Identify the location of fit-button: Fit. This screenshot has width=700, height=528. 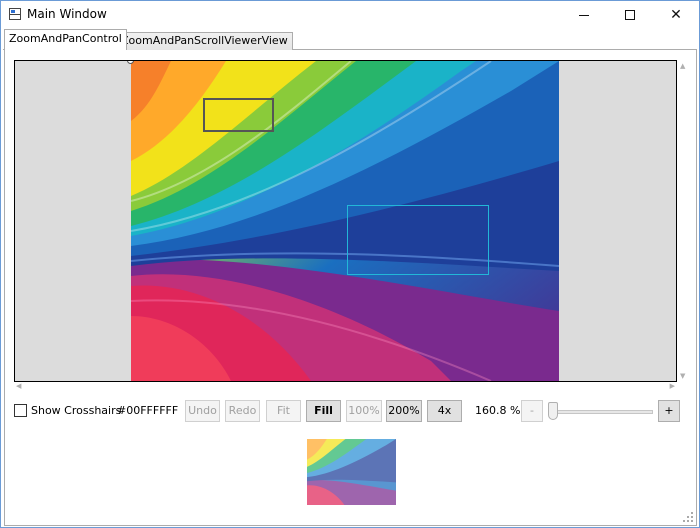
(283, 411).